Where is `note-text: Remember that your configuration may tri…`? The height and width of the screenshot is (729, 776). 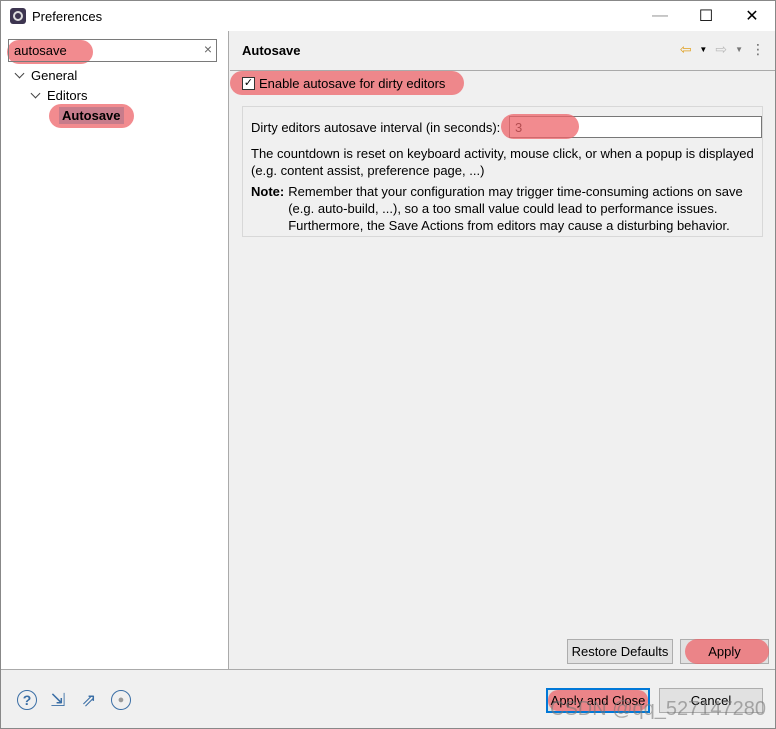 note-text: Remember that your configuration may tri… is located at coordinates (515, 208).